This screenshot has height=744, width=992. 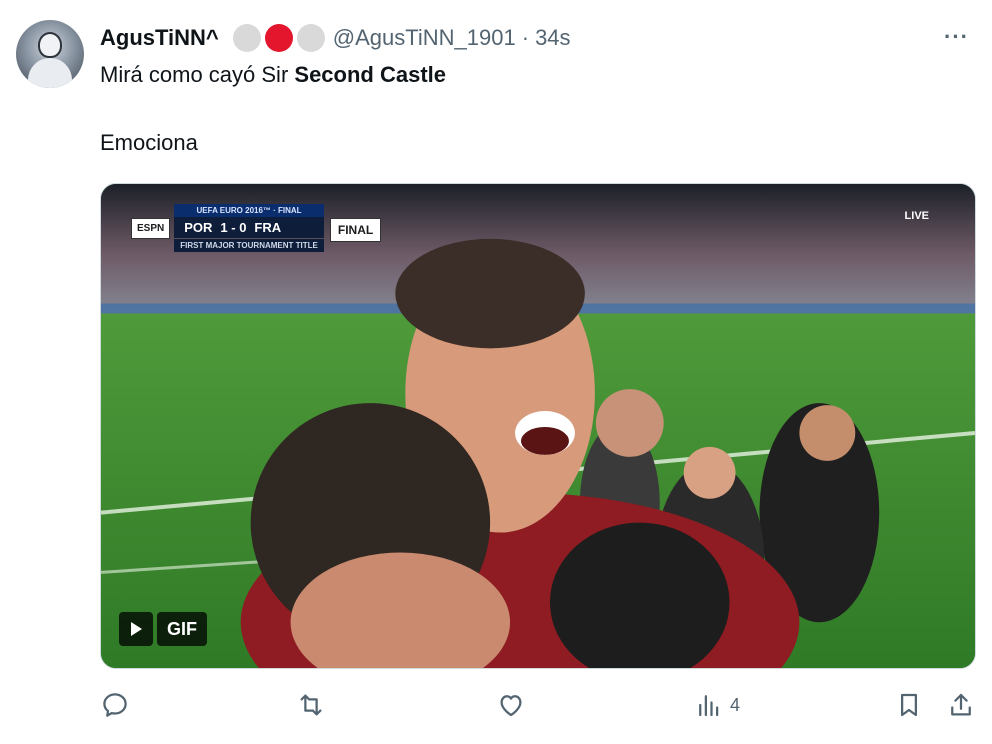 I want to click on broadcaster-logo: ESPN, so click(x=151, y=228).